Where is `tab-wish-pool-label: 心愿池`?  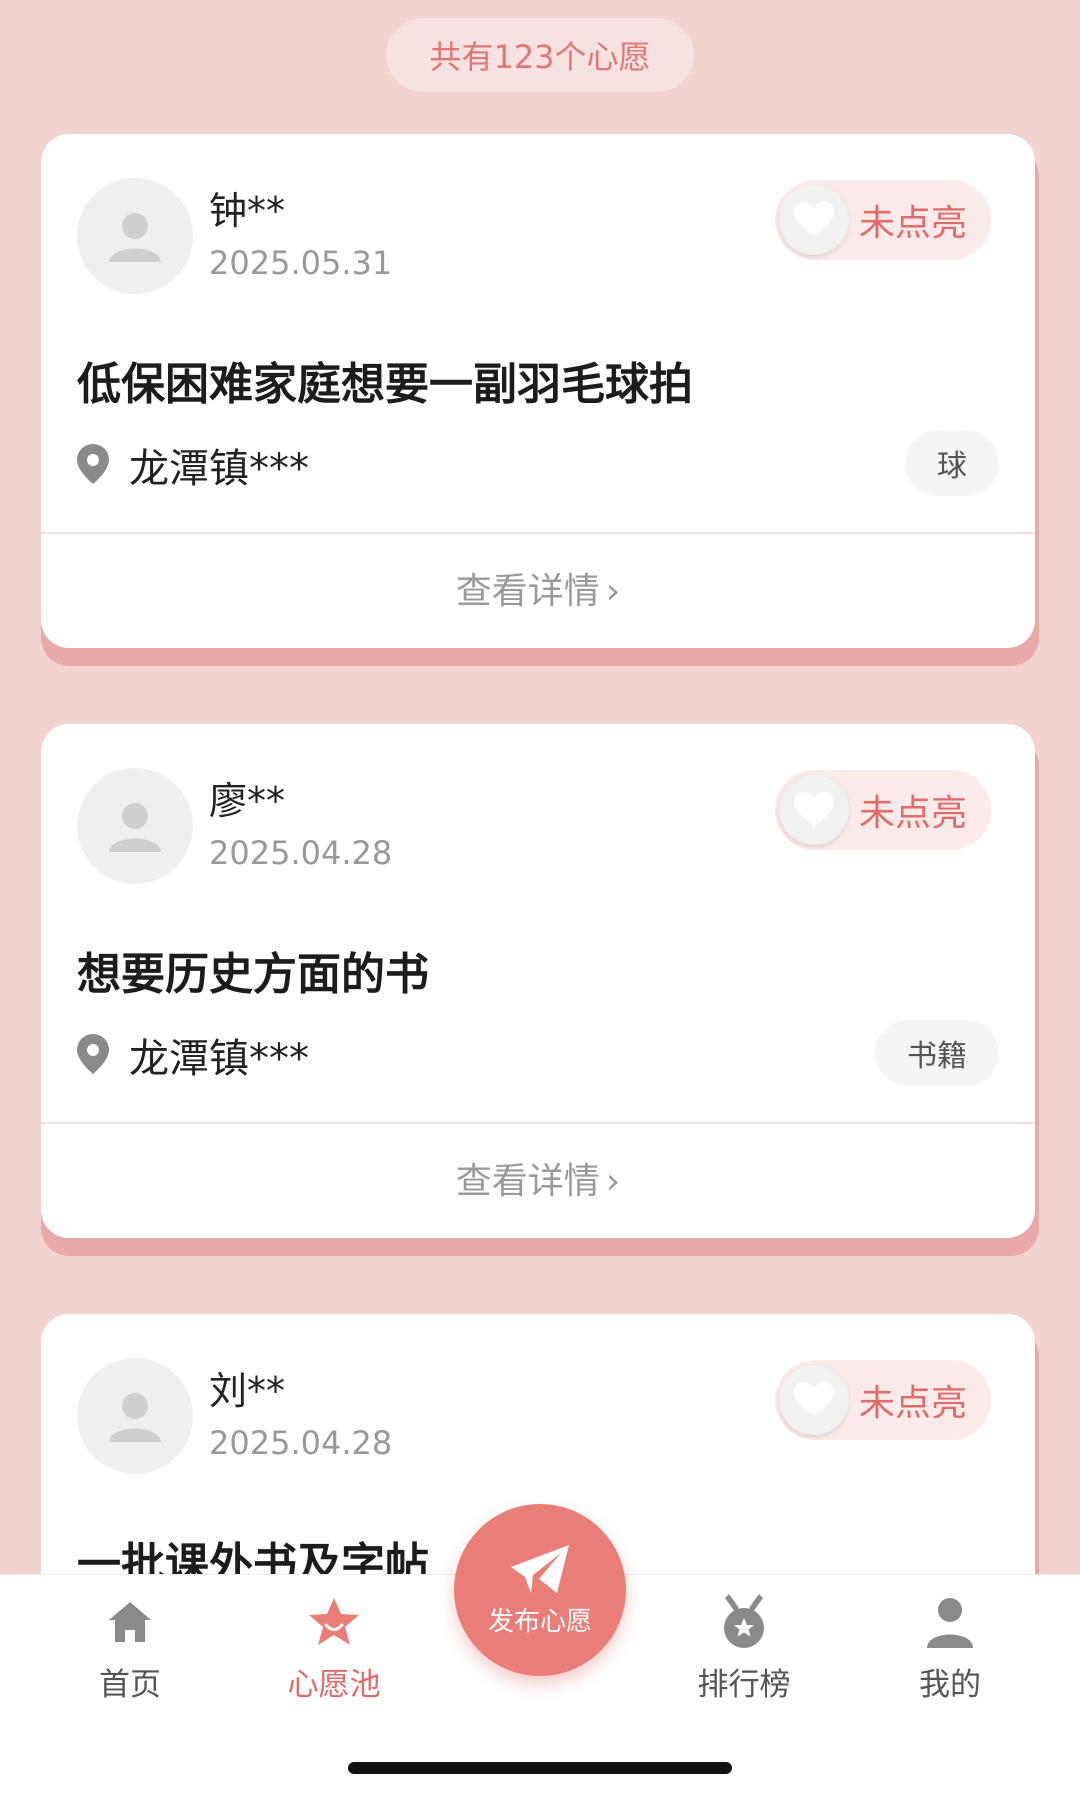
tab-wish-pool-label: 心愿池 is located at coordinates (334, 1685).